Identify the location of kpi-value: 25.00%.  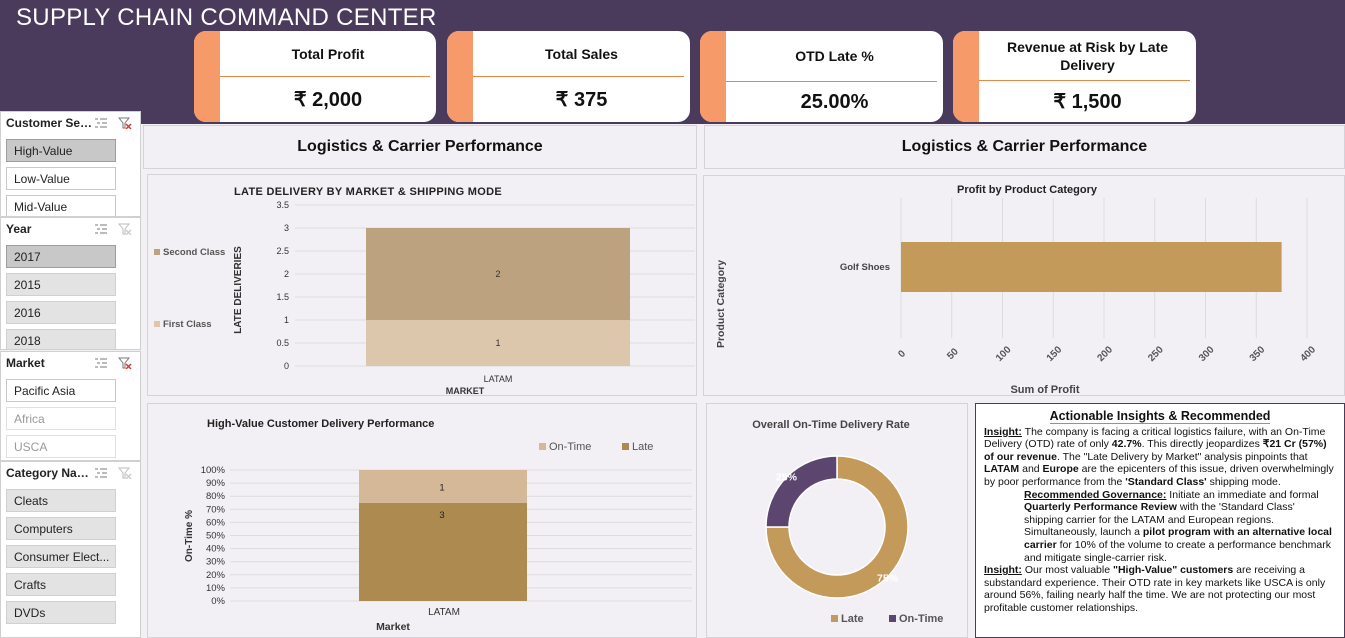
(834, 101).